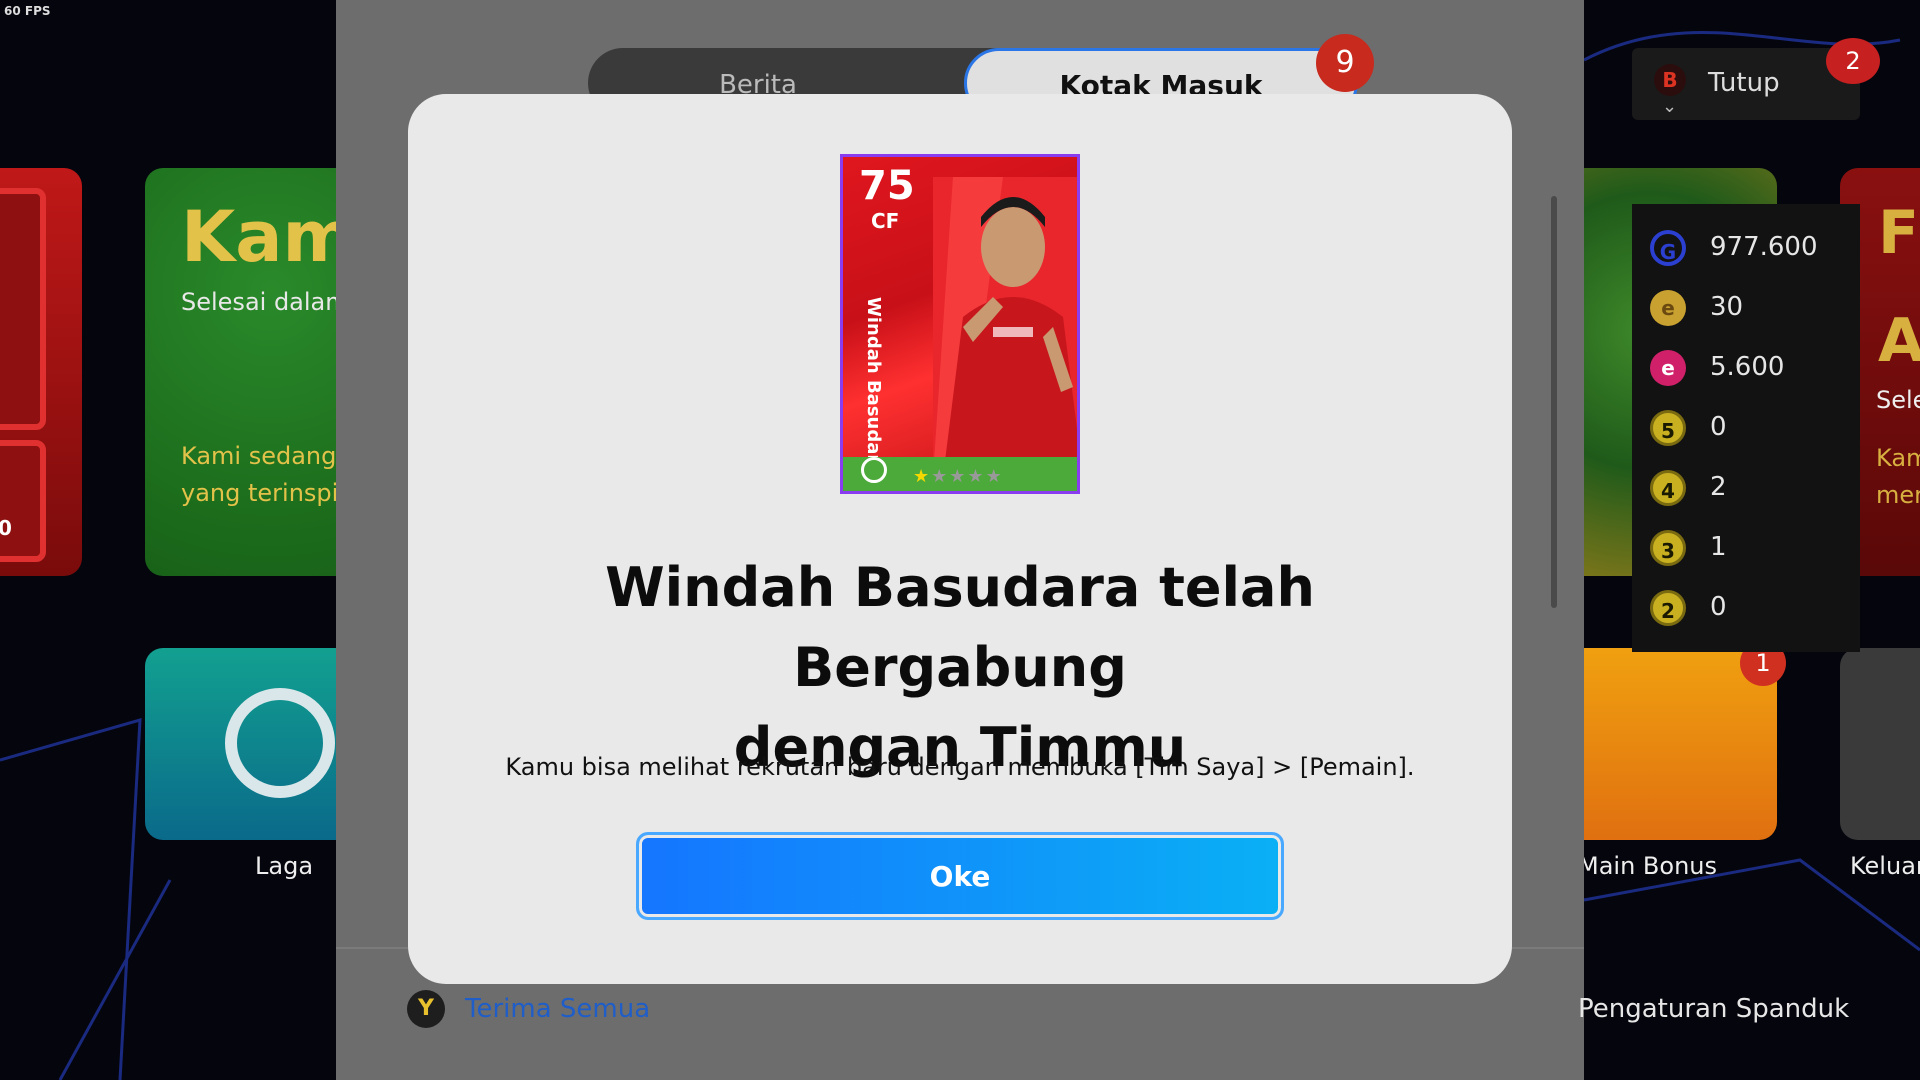  I want to click on tile-right-red-title-line2: A, so click(1899, 341).